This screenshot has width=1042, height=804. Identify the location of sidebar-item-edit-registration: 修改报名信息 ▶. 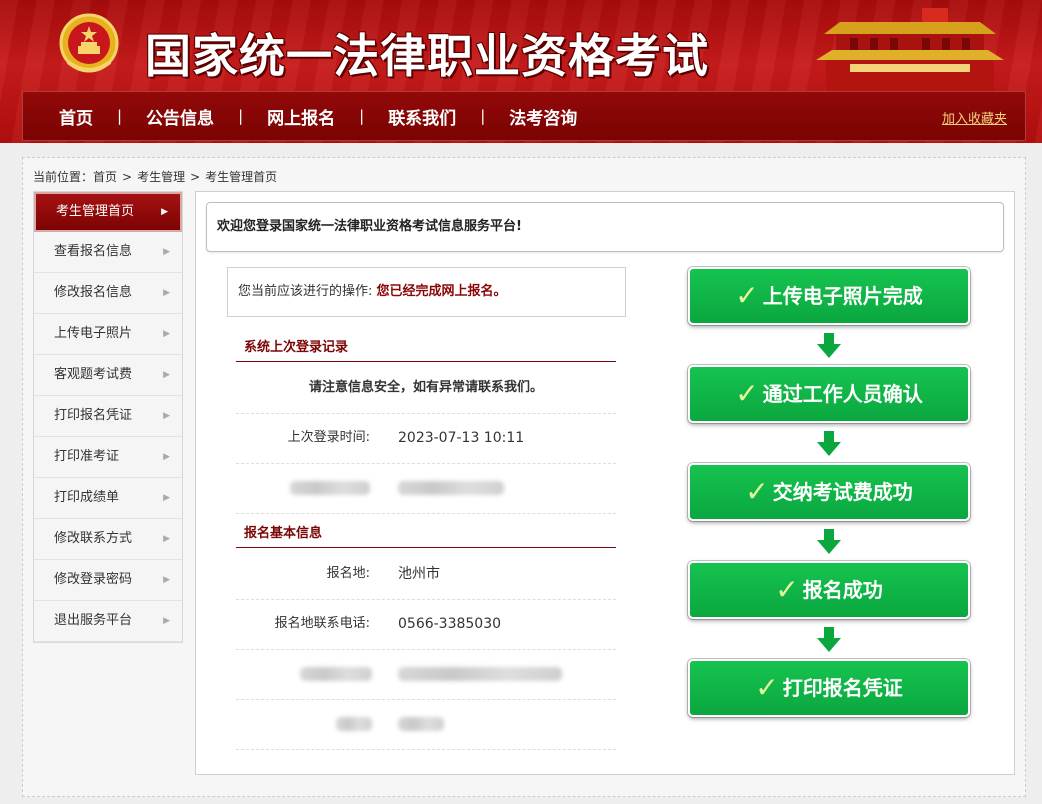
(108, 293).